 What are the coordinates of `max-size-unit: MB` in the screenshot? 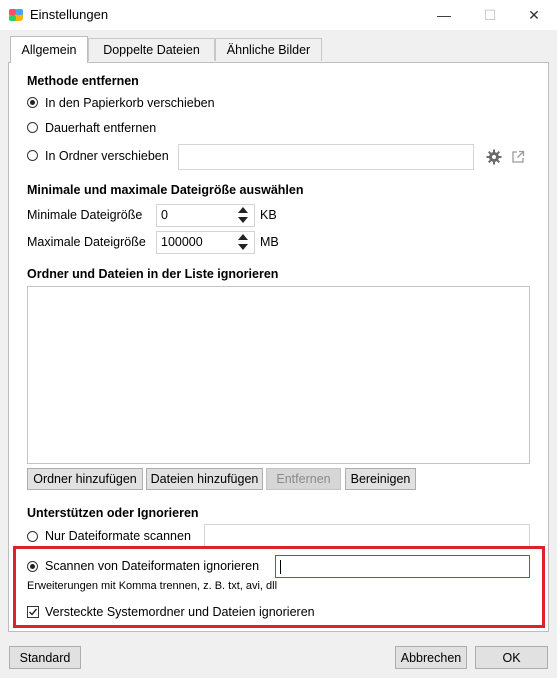 It's located at (269, 242).